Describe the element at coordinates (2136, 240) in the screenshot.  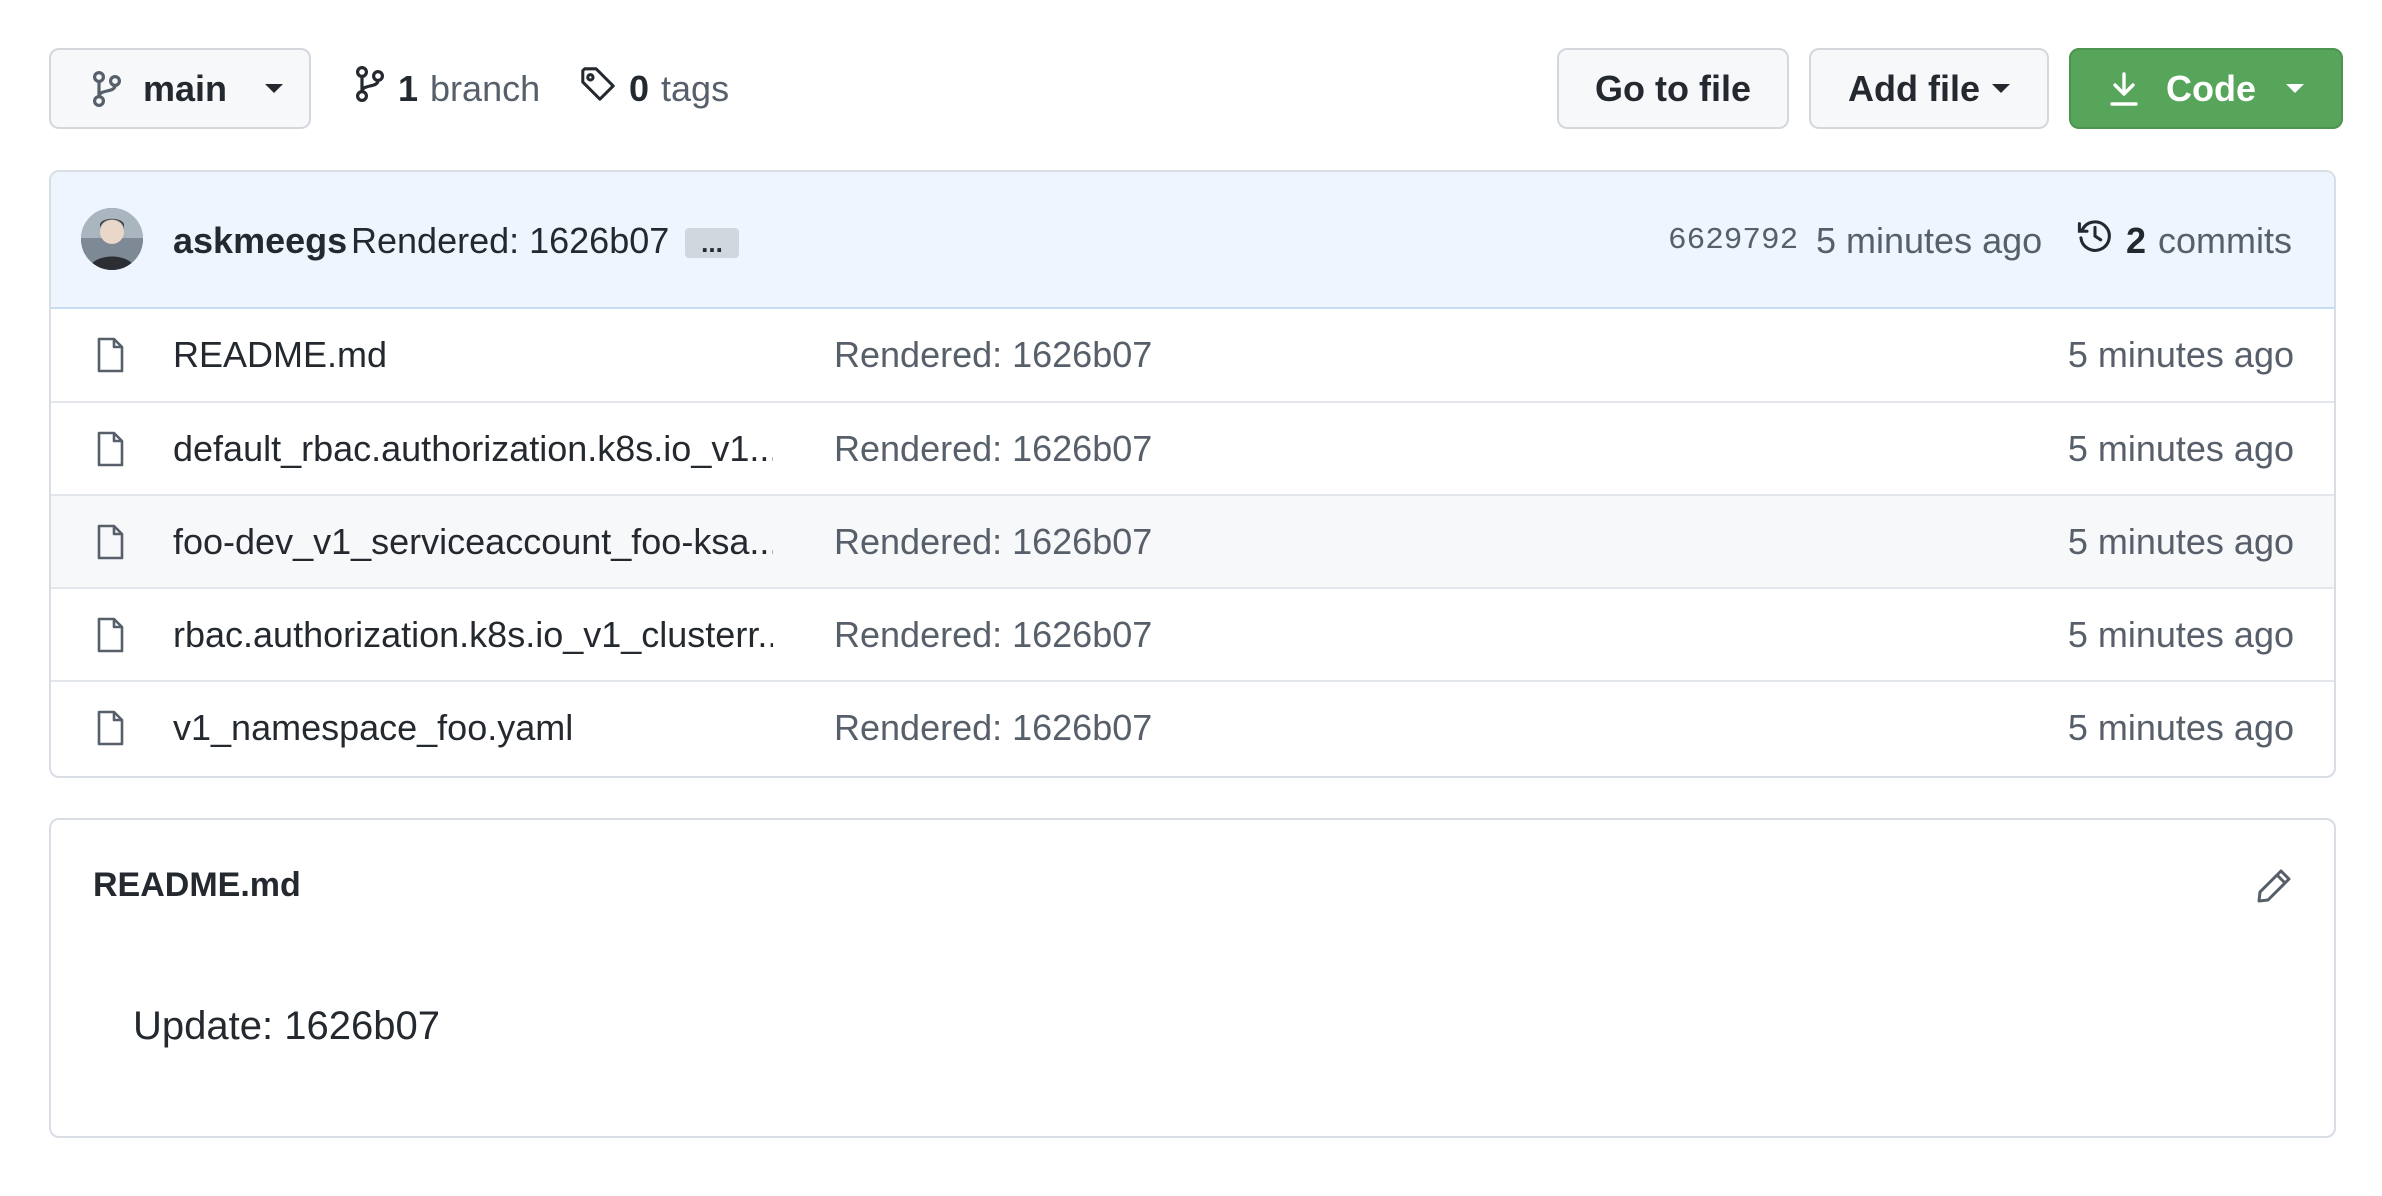
I see `commits-count: 2` at that location.